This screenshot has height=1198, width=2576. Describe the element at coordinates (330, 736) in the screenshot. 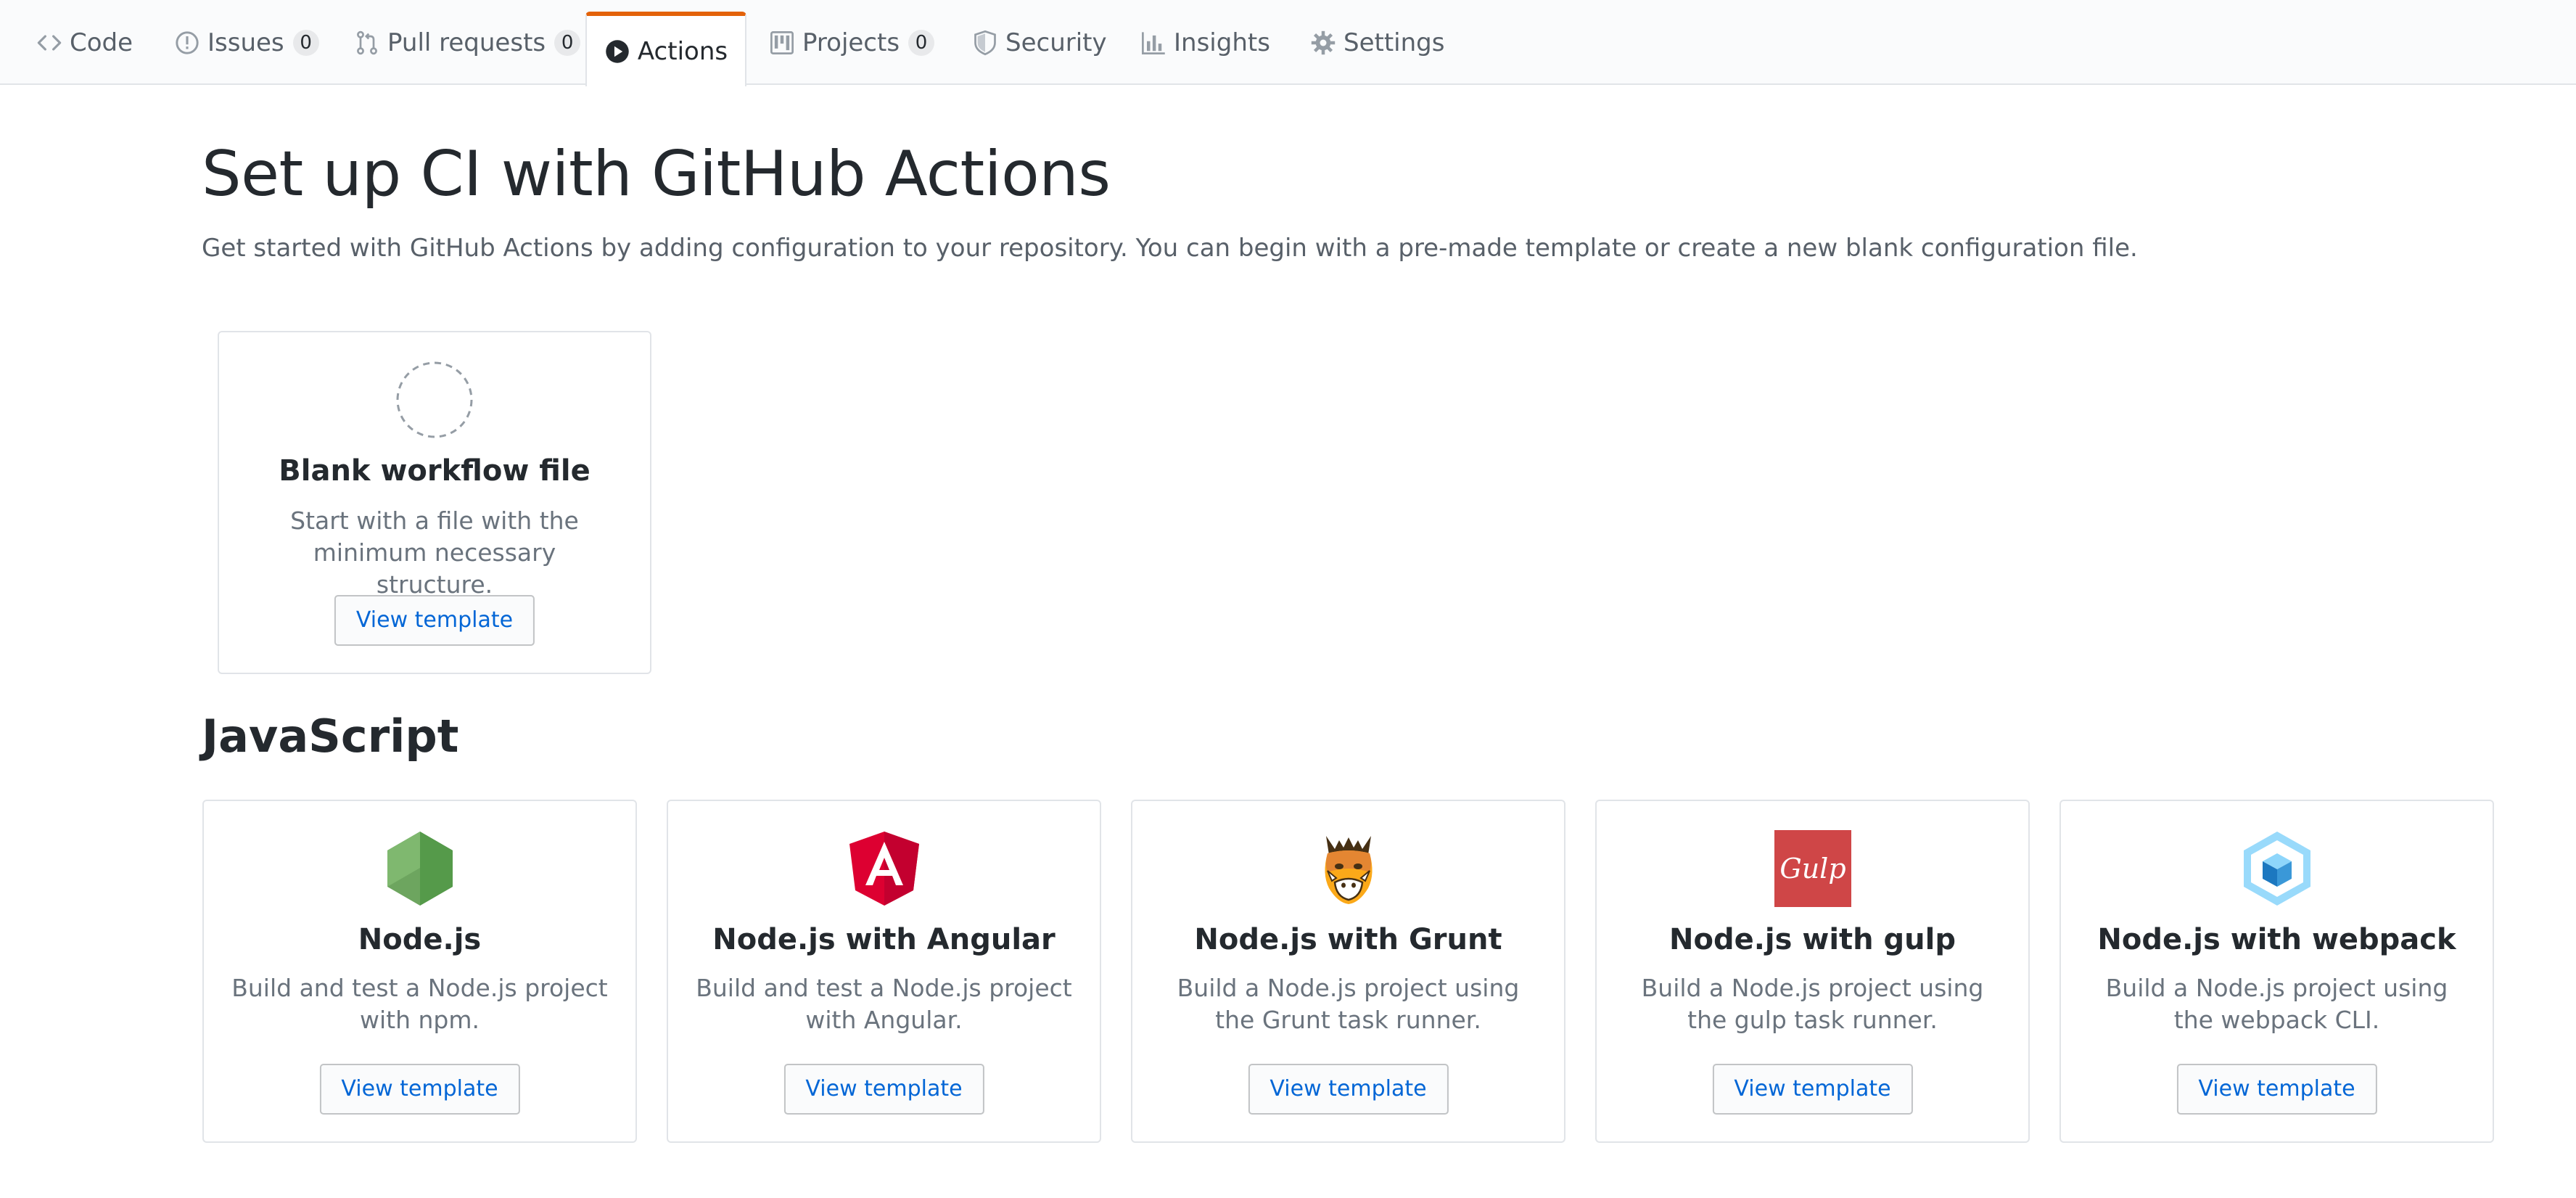

I see `section-title: JavaScript` at that location.